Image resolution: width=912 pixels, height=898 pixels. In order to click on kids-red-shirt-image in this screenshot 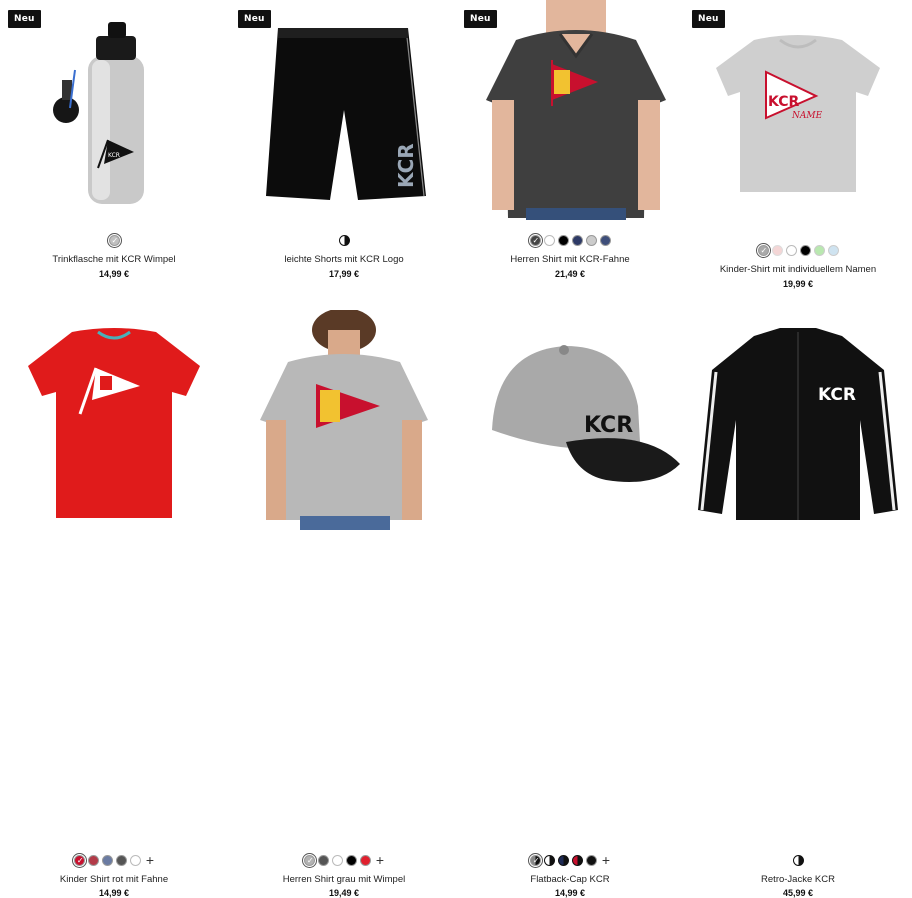, I will do `click(114, 423)`.